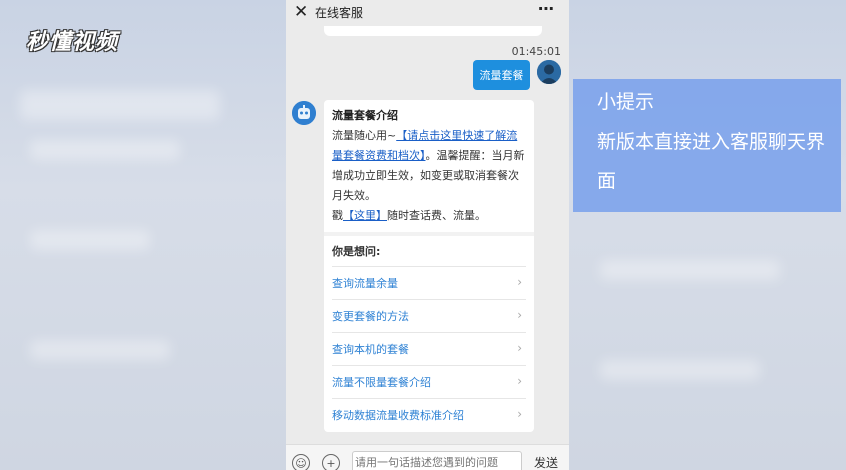 This screenshot has height=470, width=846. What do you see at coordinates (546, 9) in the screenshot?
I see `more-icon: ⋯` at bounding box center [546, 9].